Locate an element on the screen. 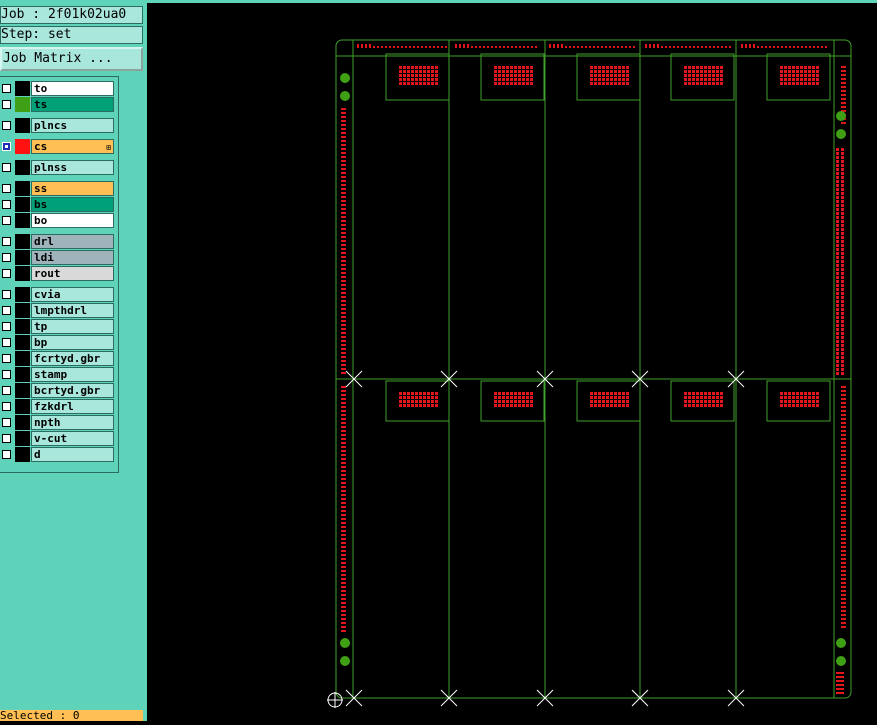 The width and height of the screenshot is (877, 725). layer-name-label: rout is located at coordinates (72, 273).